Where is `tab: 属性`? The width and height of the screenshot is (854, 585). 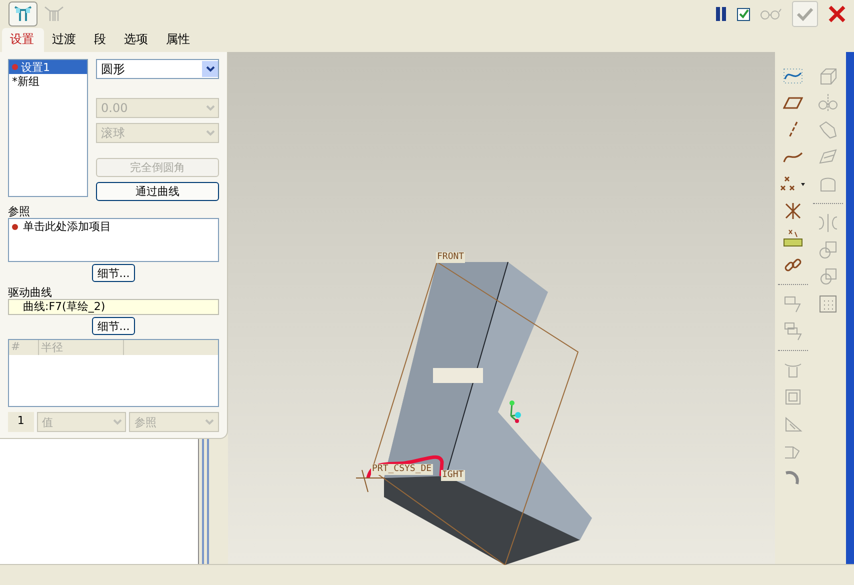
tab: 属性 is located at coordinates (179, 40).